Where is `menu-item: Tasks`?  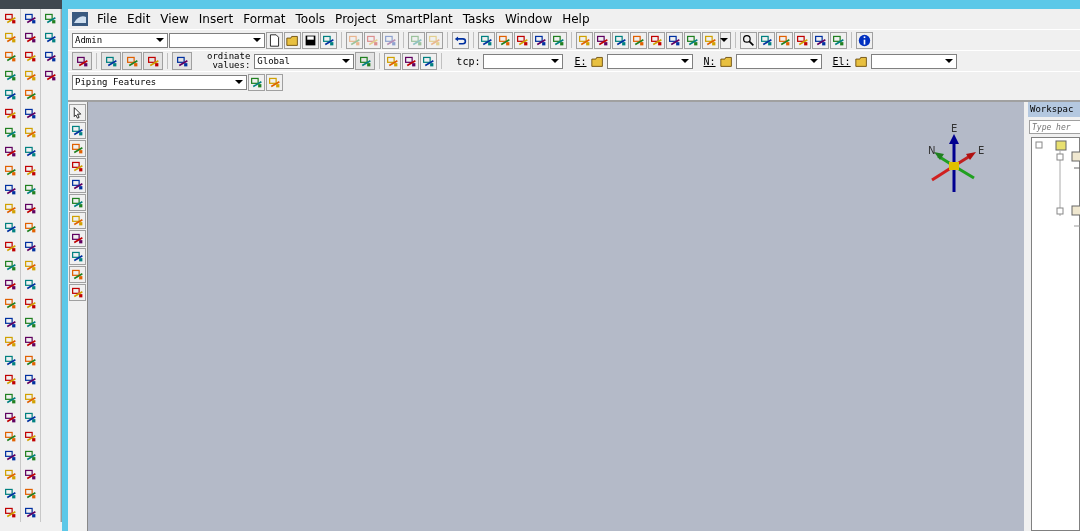 menu-item: Tasks is located at coordinates (478, 19).